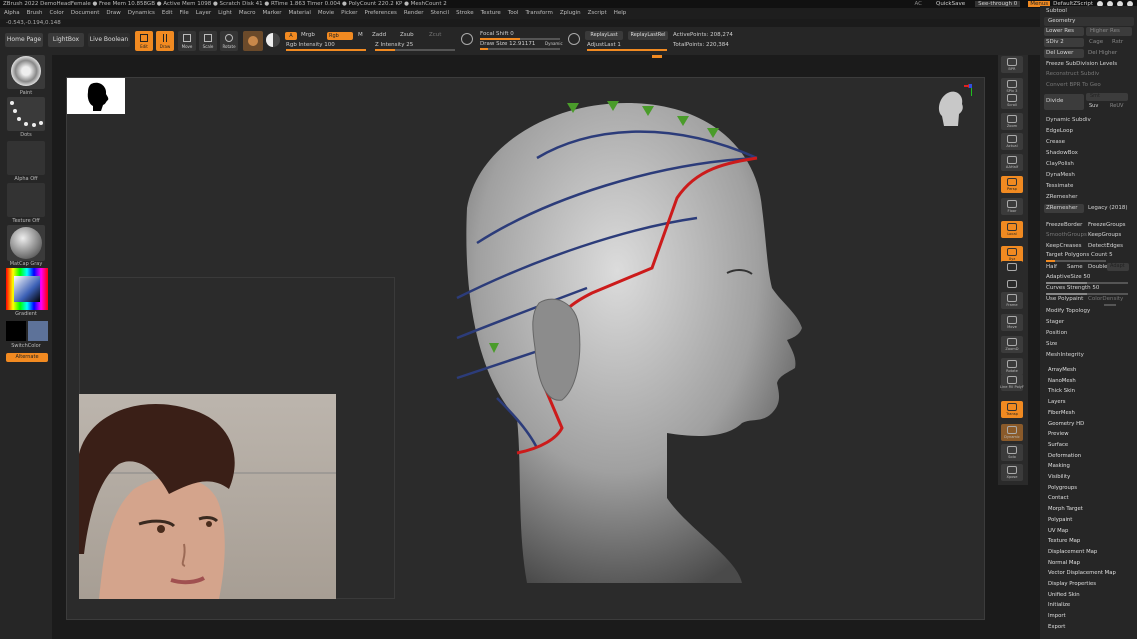 This screenshot has width=1137, height=639. What do you see at coordinates (648, 35) in the screenshot?
I see `replay-last-rel-button: ReplayLastRel` at bounding box center [648, 35].